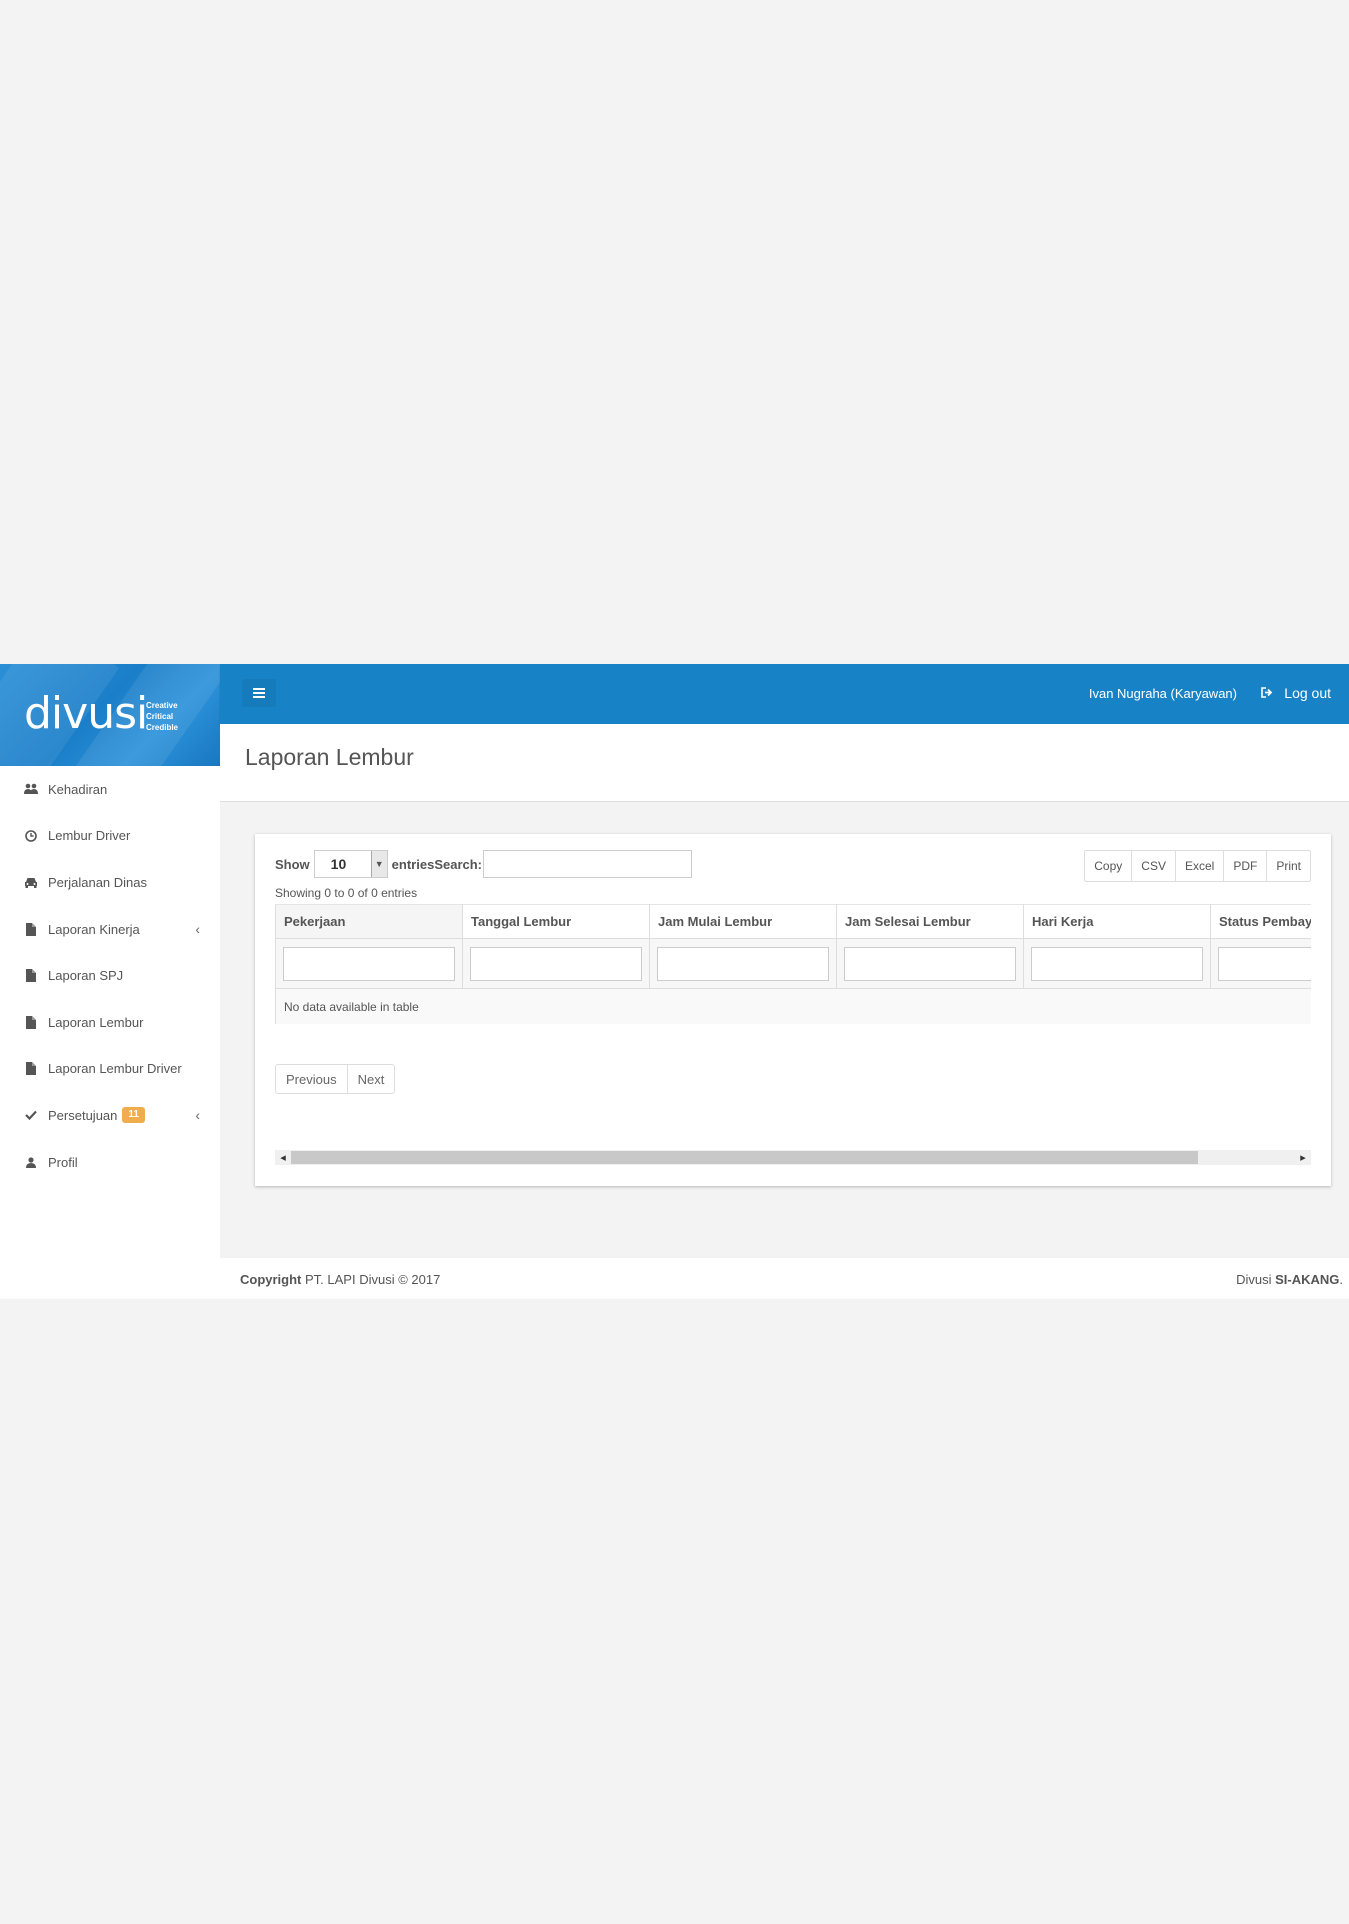 The image size is (1349, 1924). I want to click on export-button-group: Copy CSV Excel PDF Print, so click(1197, 866).